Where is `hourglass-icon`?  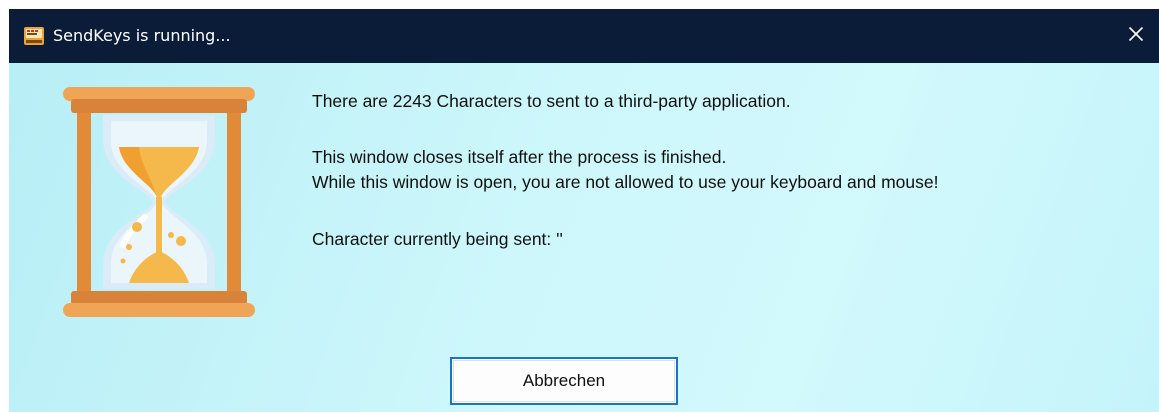
hourglass-icon is located at coordinates (159, 203).